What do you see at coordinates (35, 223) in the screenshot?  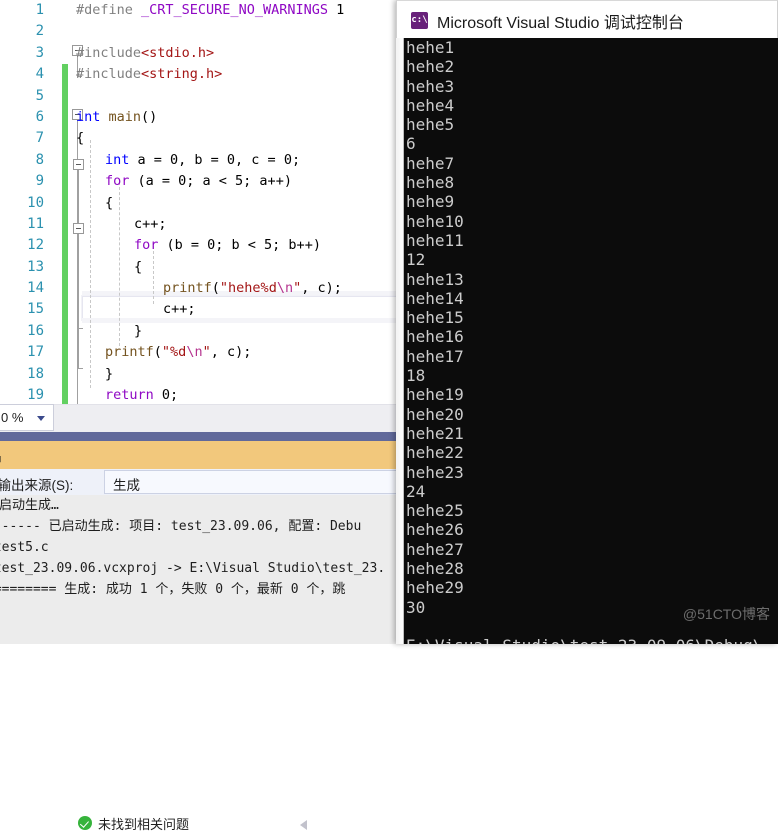 I see `line-number: 11` at bounding box center [35, 223].